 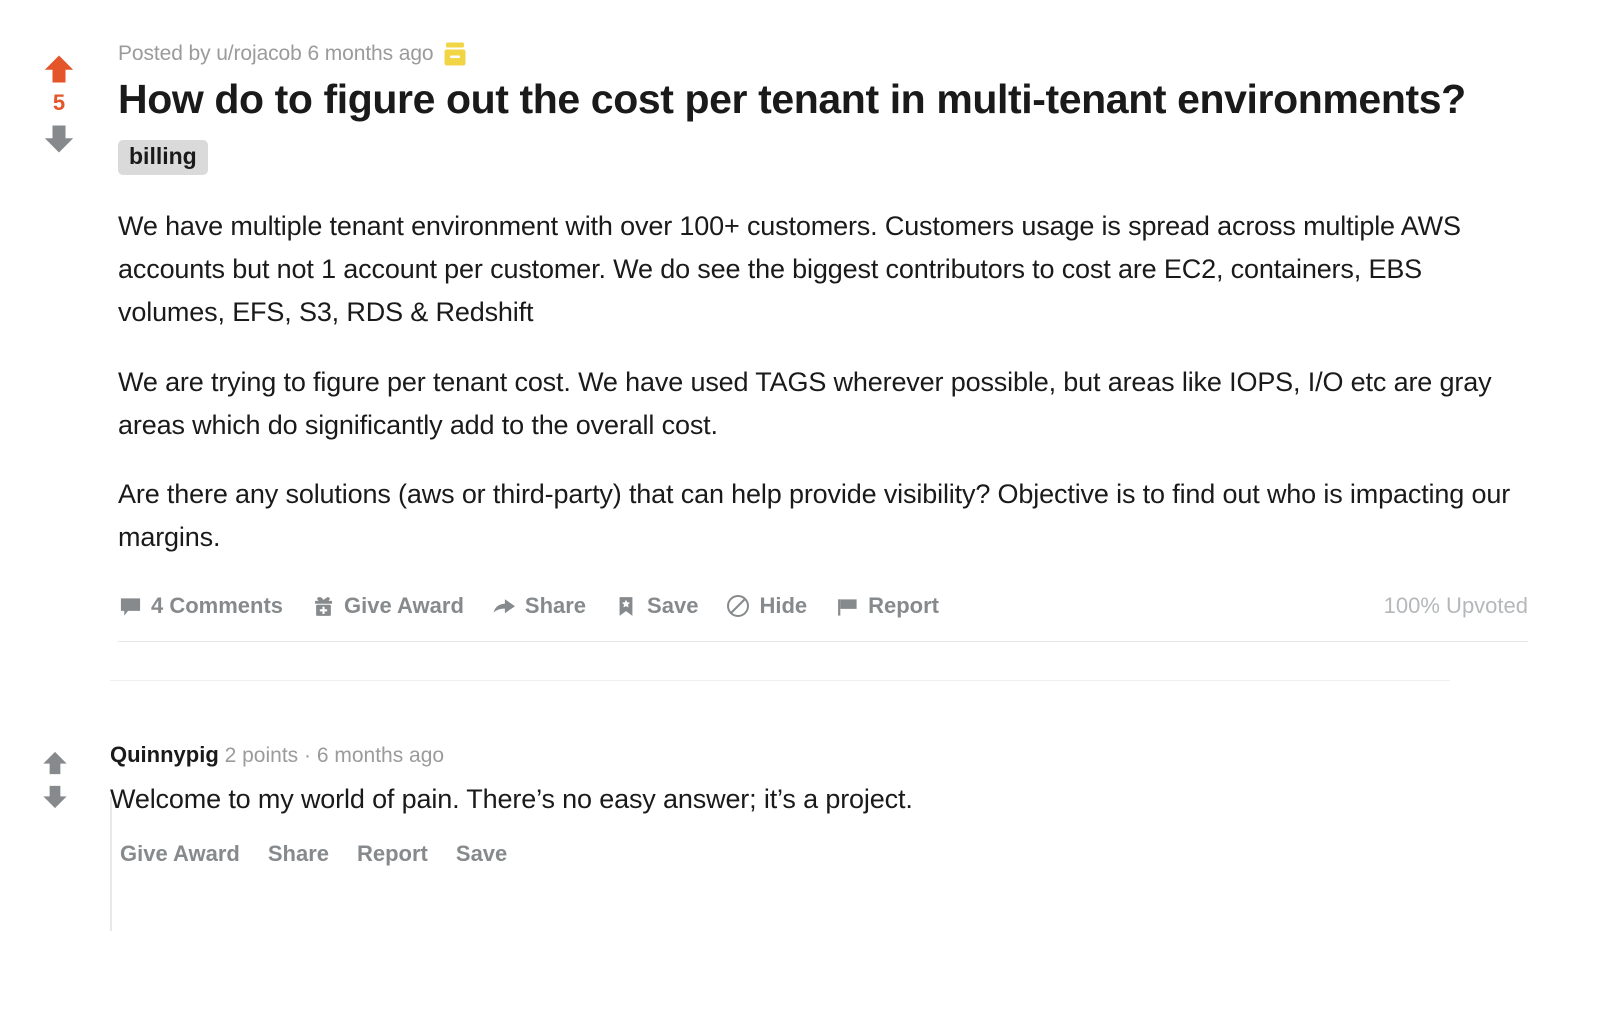 I want to click on gift-icon, so click(x=323, y=606).